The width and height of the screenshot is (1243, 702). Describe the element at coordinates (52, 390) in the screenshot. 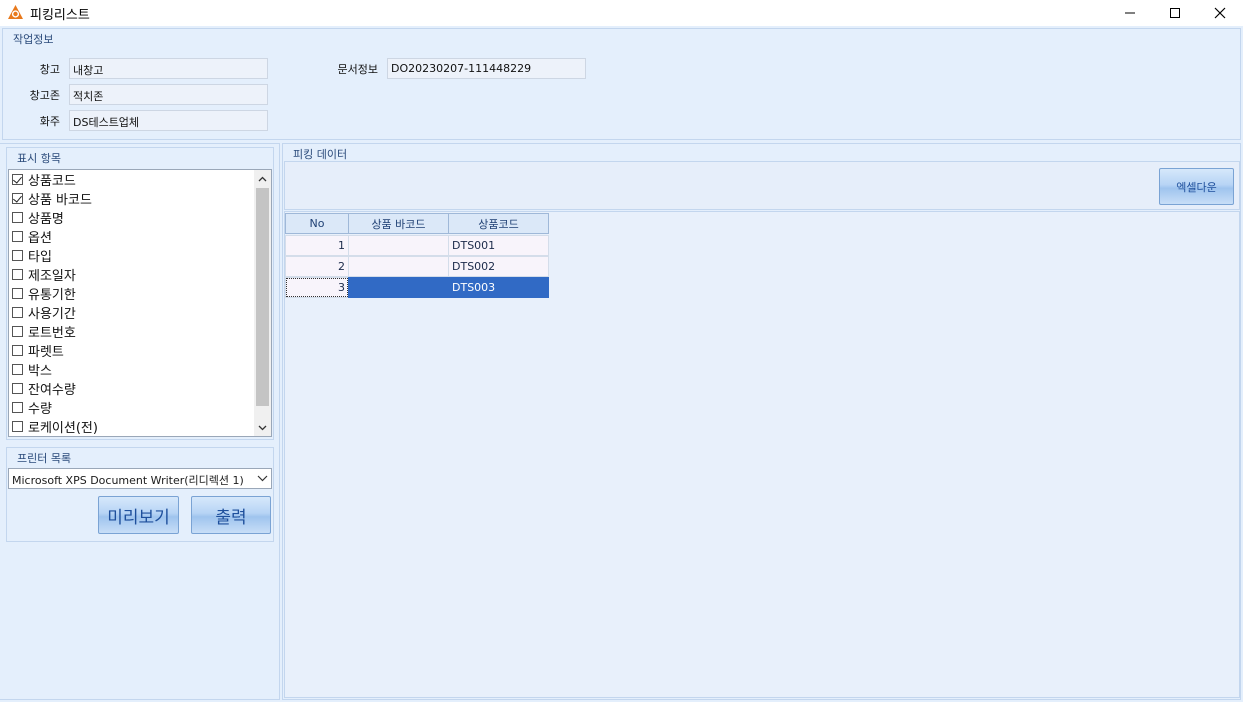

I see `list-item-label: 잔여수량` at that location.